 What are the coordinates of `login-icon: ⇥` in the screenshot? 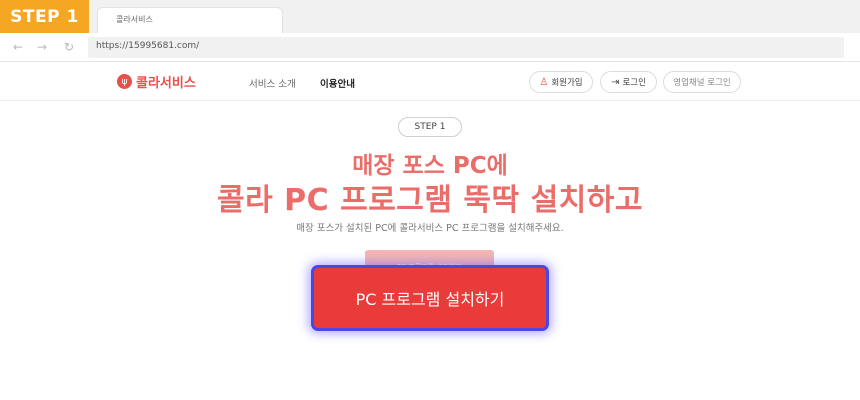 It's located at (615, 82).